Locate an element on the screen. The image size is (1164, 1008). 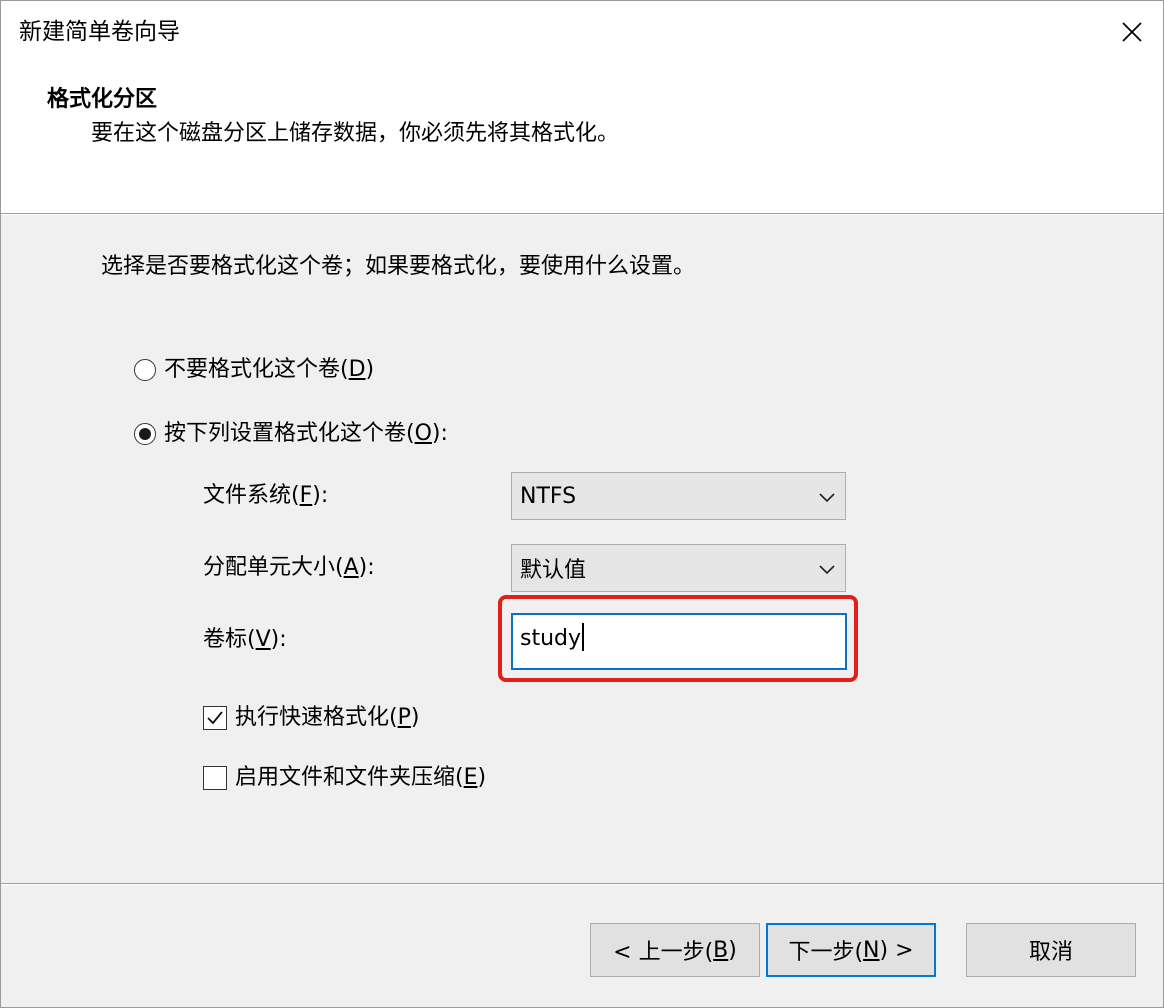
radio-format: 按下列设置格式化这个卷(O): is located at coordinates (291, 434).